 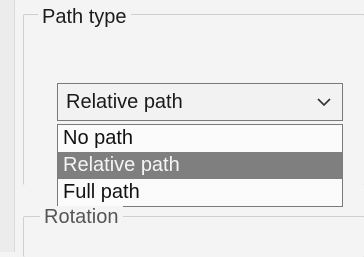 What do you see at coordinates (200, 138) in the screenshot?
I see `option-no-path: No path` at bounding box center [200, 138].